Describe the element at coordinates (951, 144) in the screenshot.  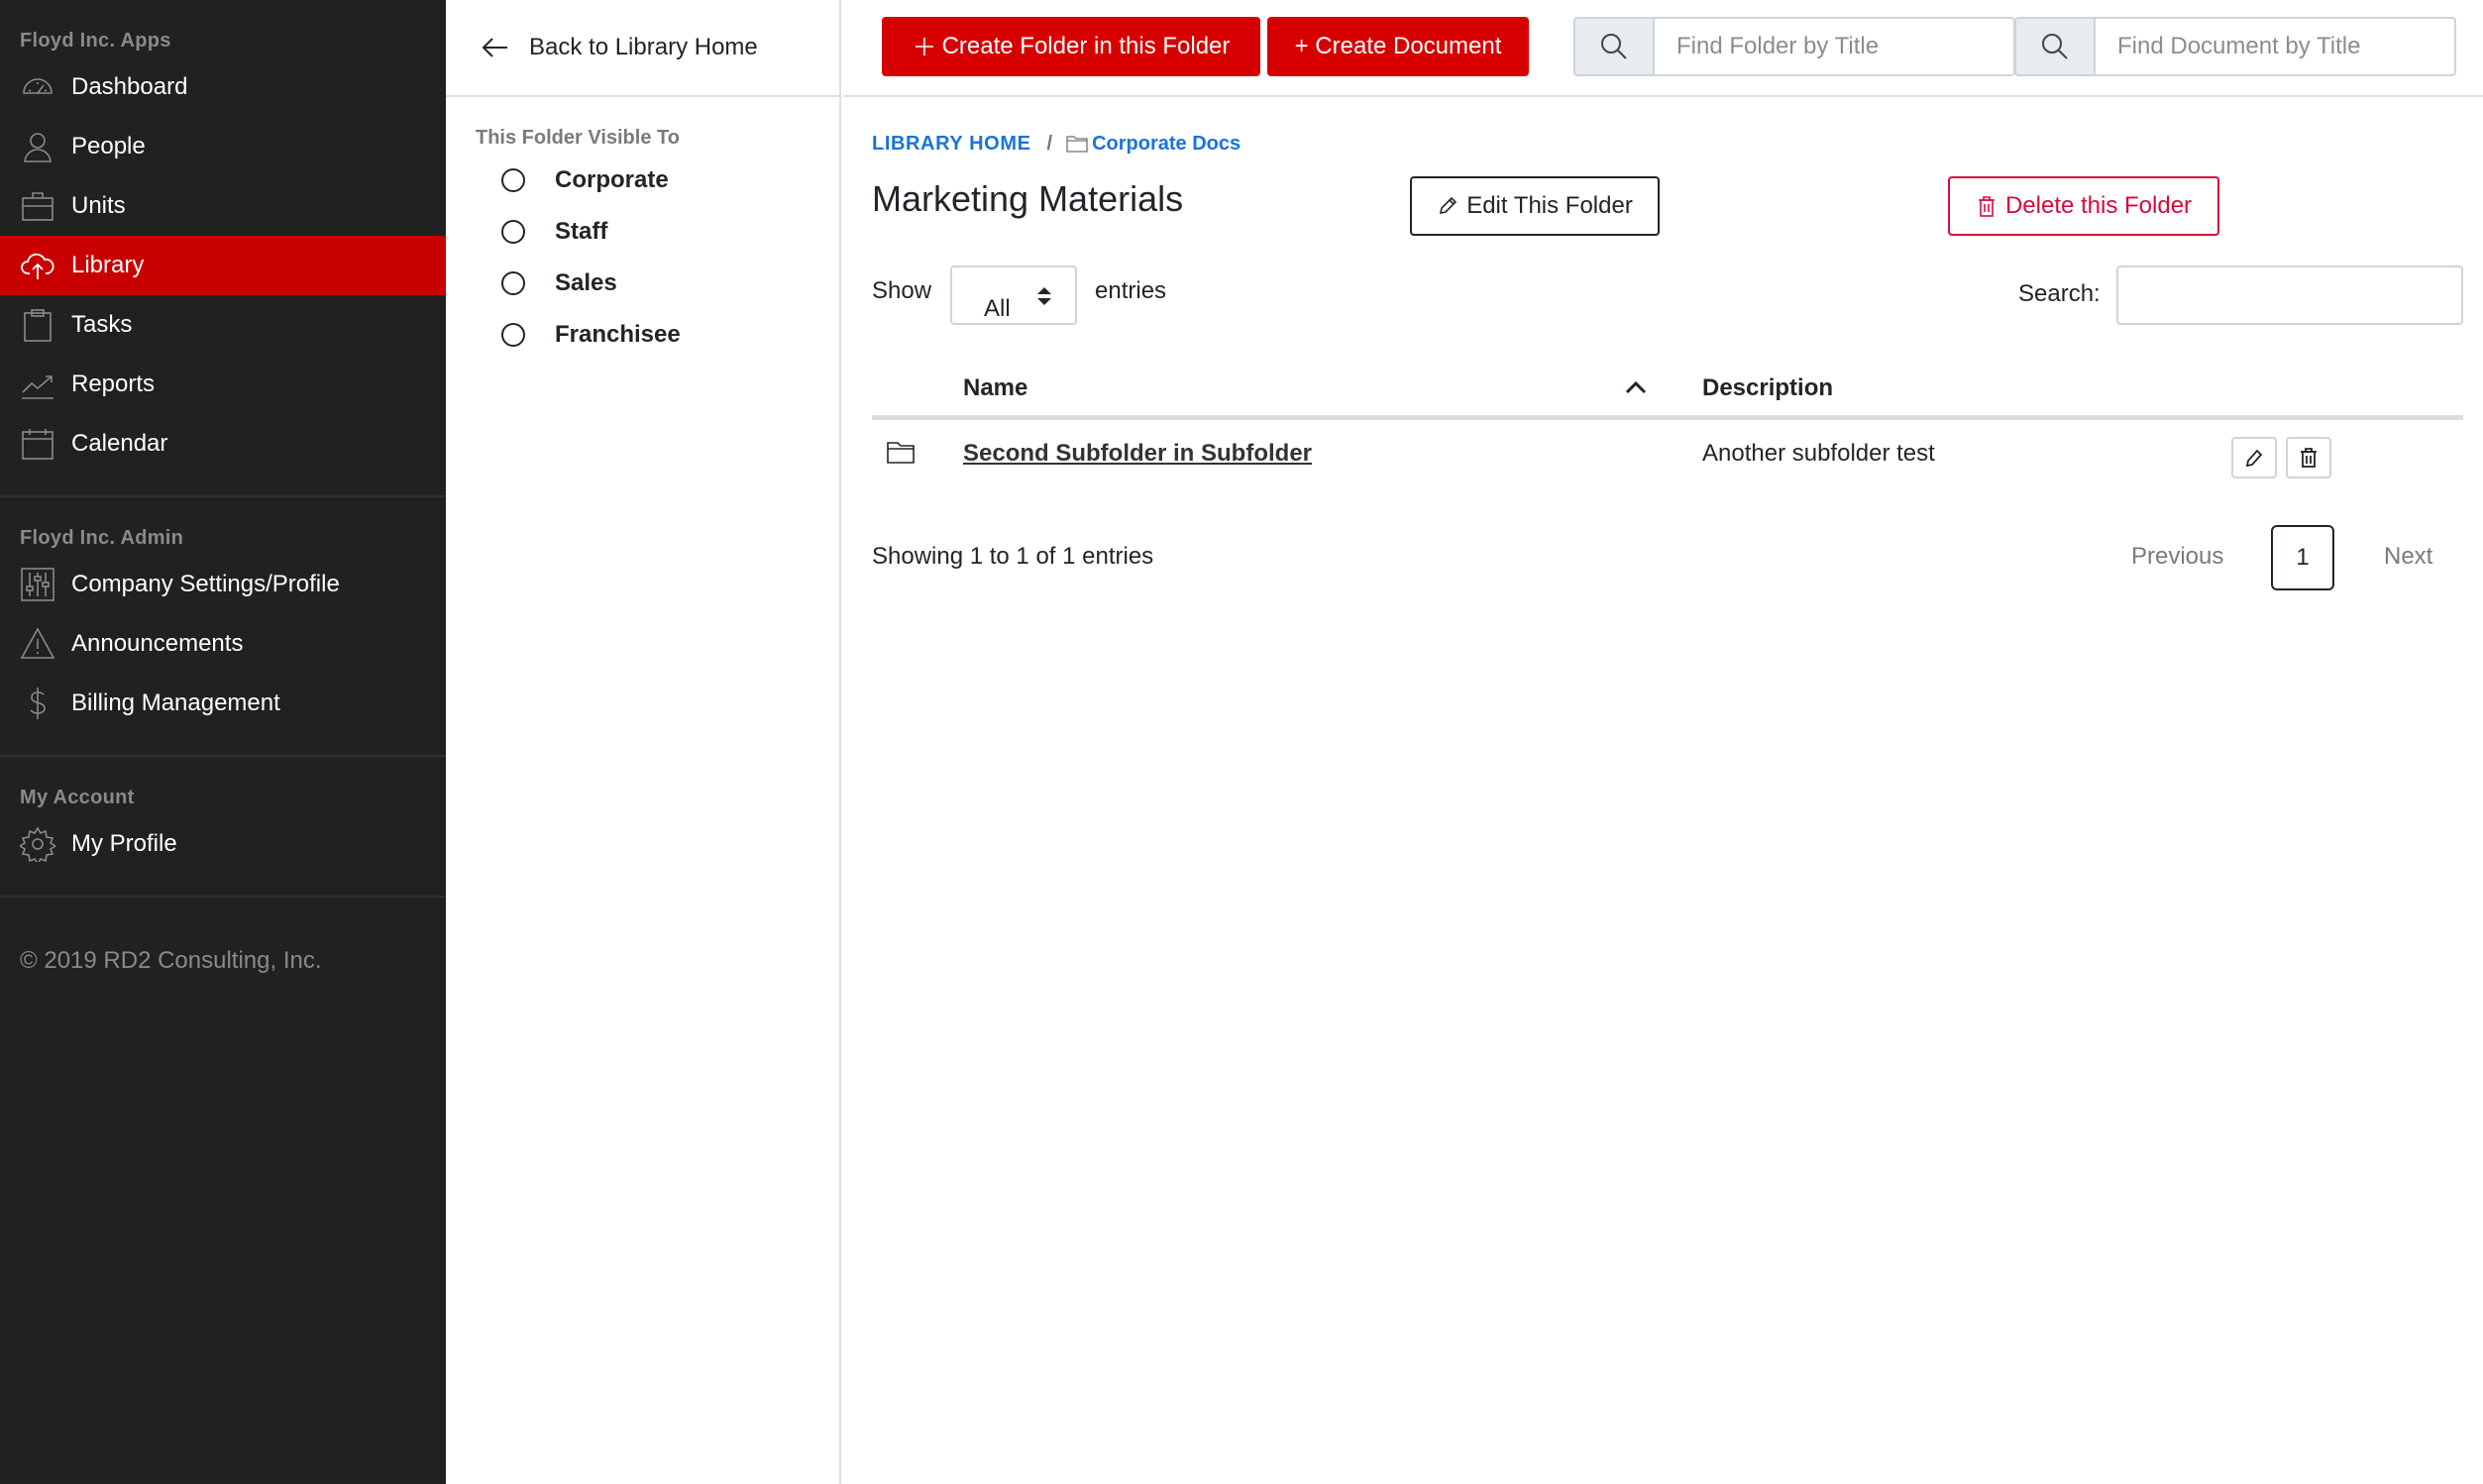
I see `breadcrumb-library-home: LIBRARY HOME` at that location.